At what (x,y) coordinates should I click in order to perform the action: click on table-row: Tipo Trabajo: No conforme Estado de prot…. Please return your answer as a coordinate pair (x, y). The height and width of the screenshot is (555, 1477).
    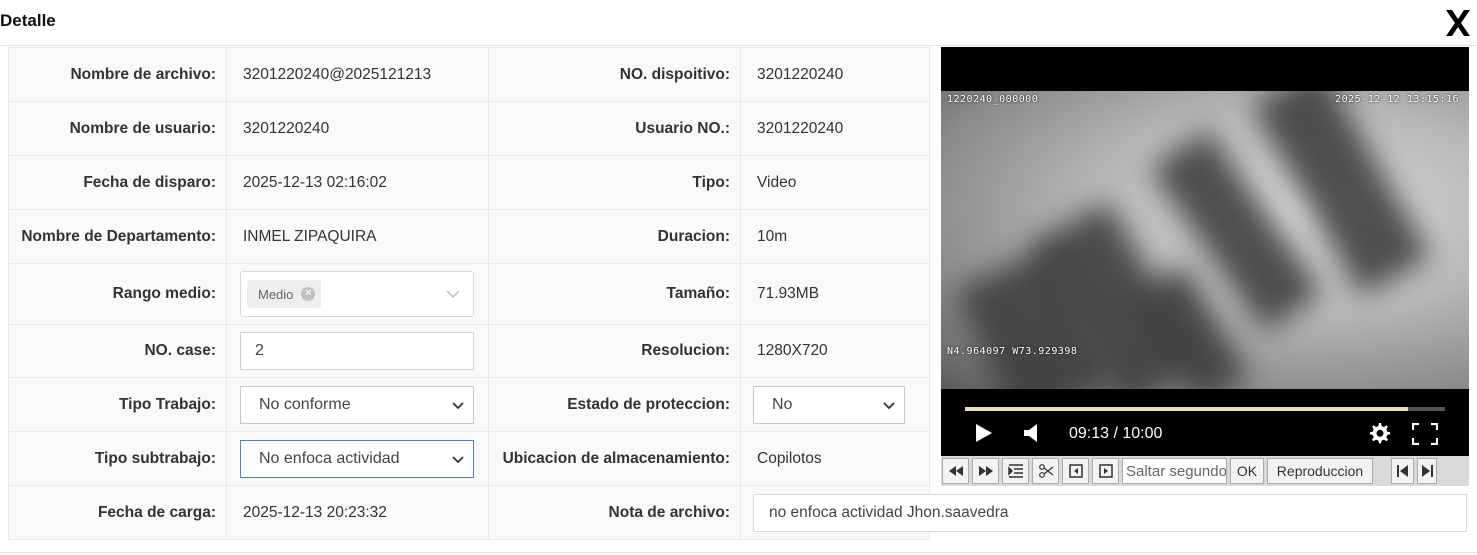
    Looking at the image, I should click on (469, 404).